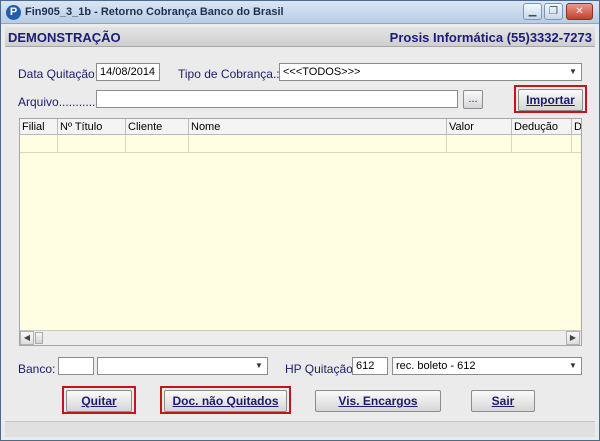  Describe the element at coordinates (322, 72) in the screenshot. I see `tipo-cobranca-value: <<<TODOS>>>` at that location.